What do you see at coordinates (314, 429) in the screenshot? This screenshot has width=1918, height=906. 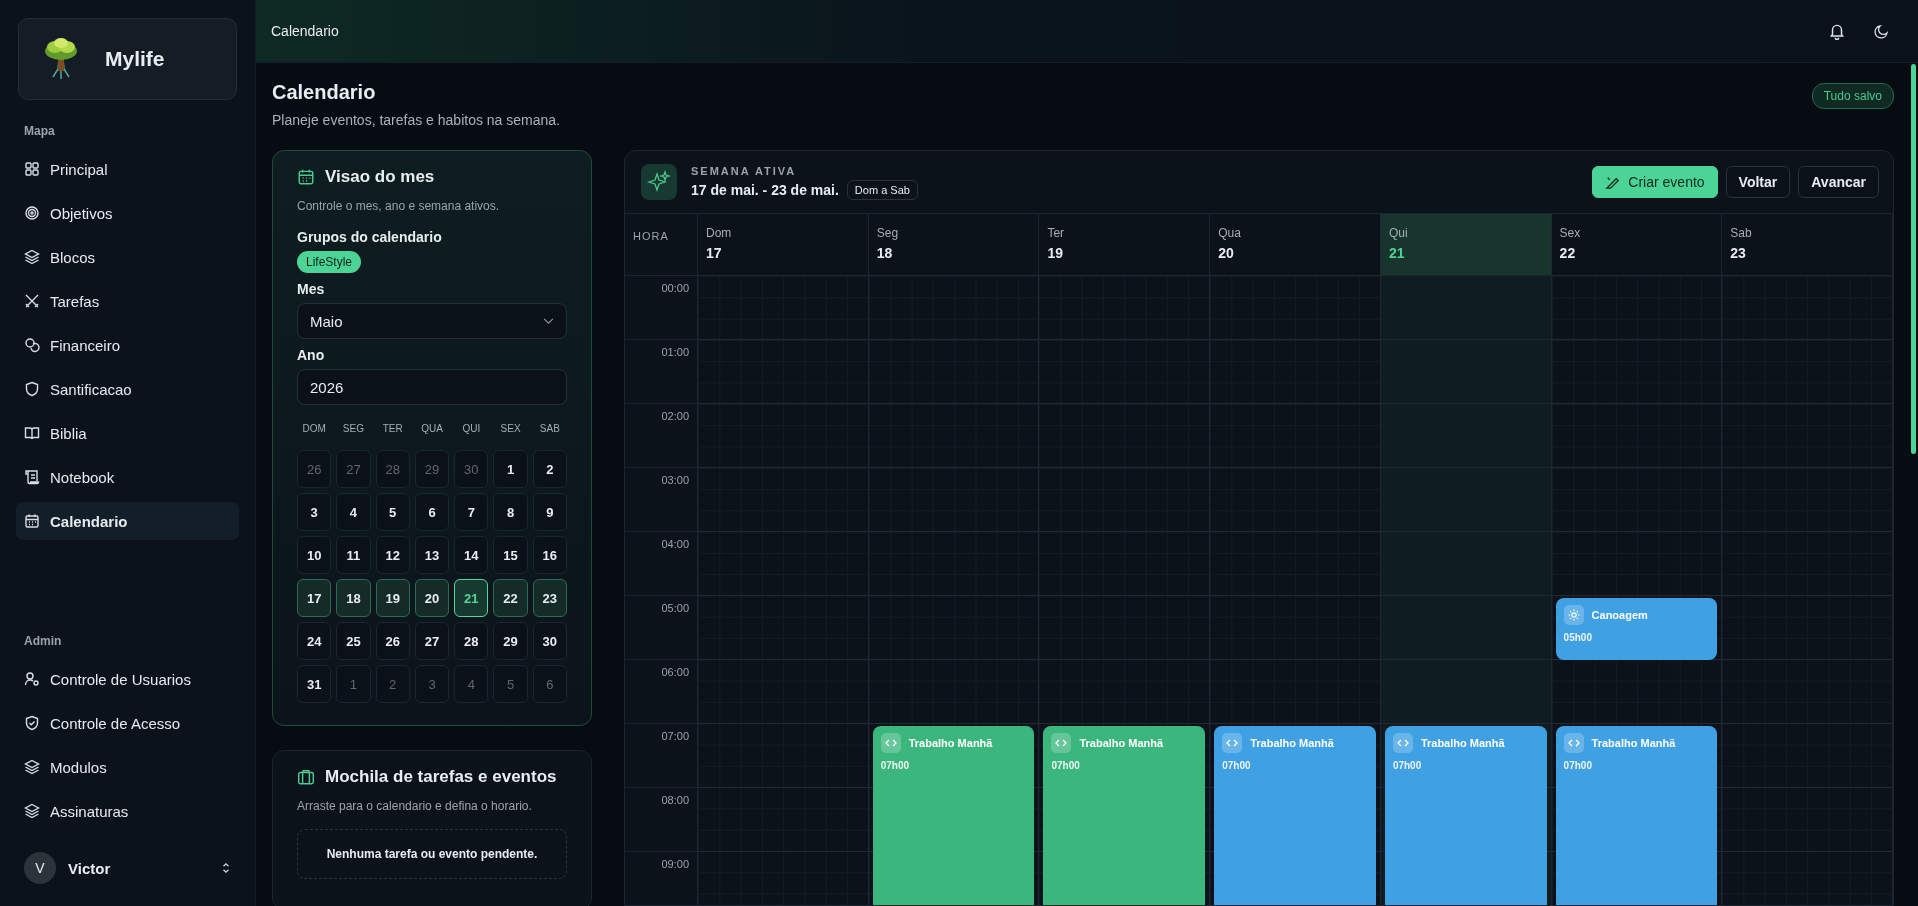 I see `weekday-label: DOM` at bounding box center [314, 429].